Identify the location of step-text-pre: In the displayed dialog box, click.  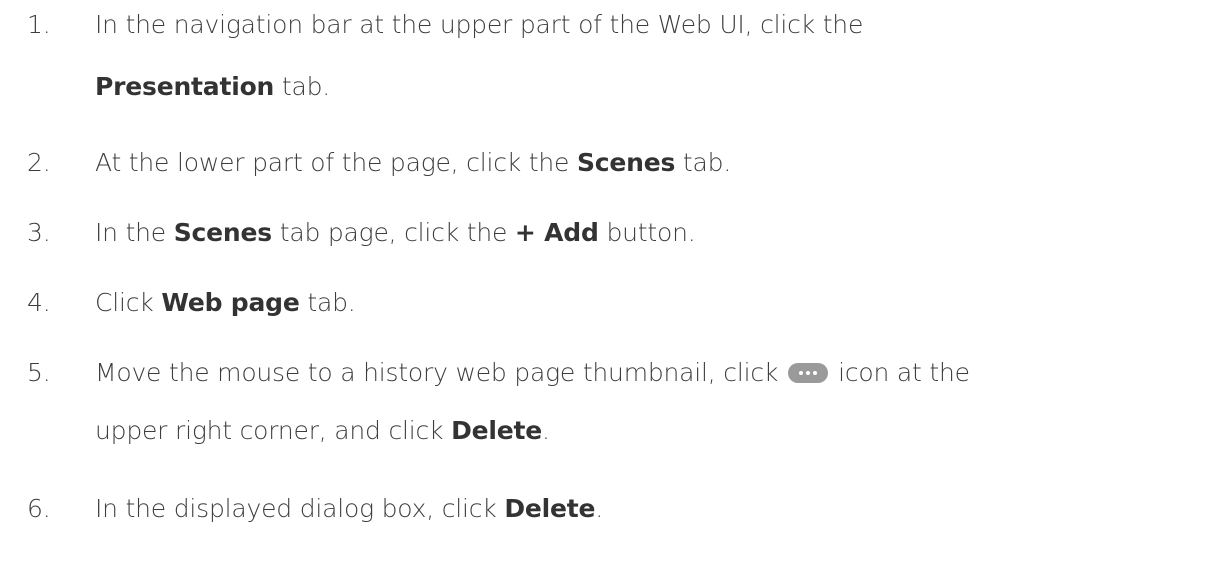
(300, 508).